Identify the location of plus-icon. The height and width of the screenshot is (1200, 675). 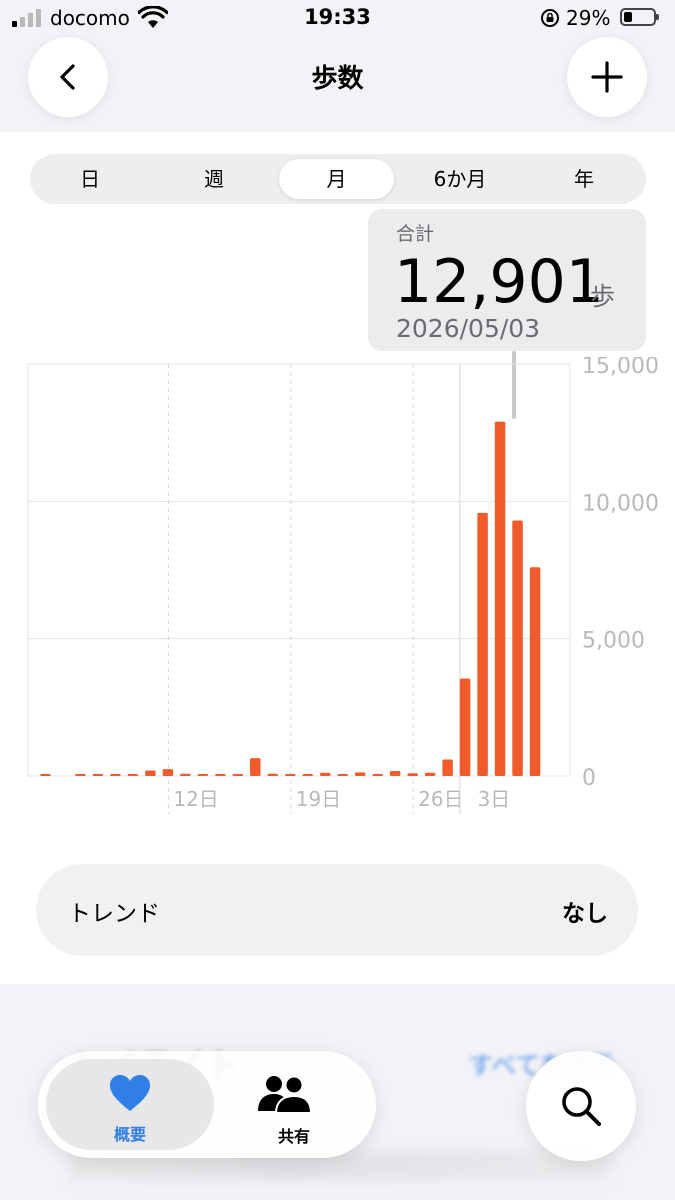
(607, 77).